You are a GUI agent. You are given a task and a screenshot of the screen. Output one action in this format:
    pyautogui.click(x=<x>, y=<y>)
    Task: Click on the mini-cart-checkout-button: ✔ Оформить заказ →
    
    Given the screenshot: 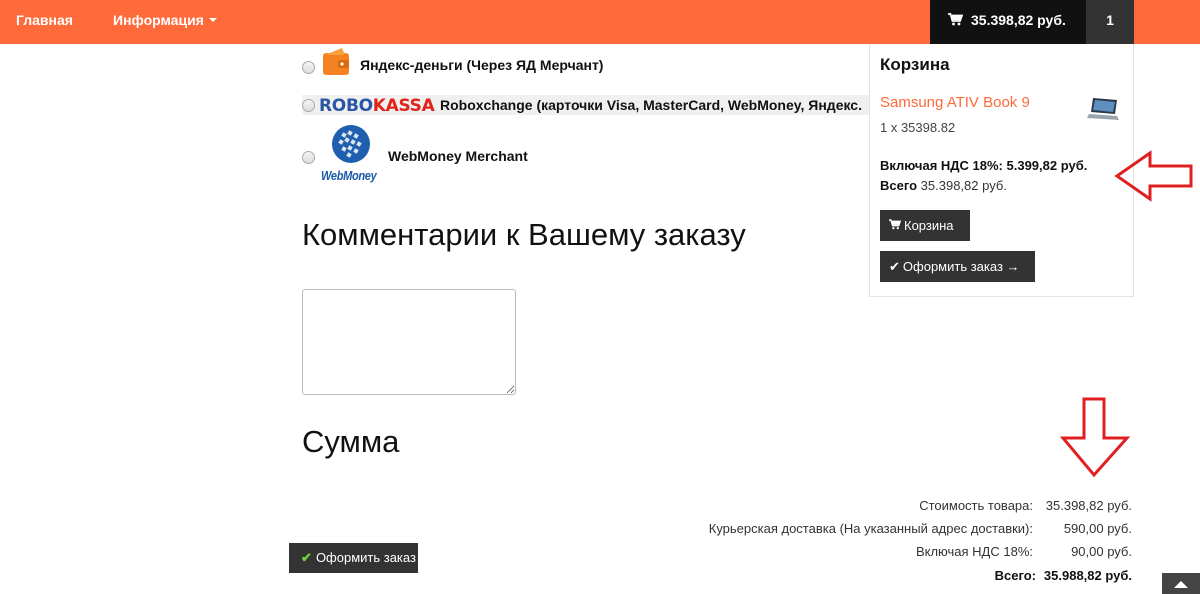 What is the action you would take?
    pyautogui.click(x=957, y=266)
    